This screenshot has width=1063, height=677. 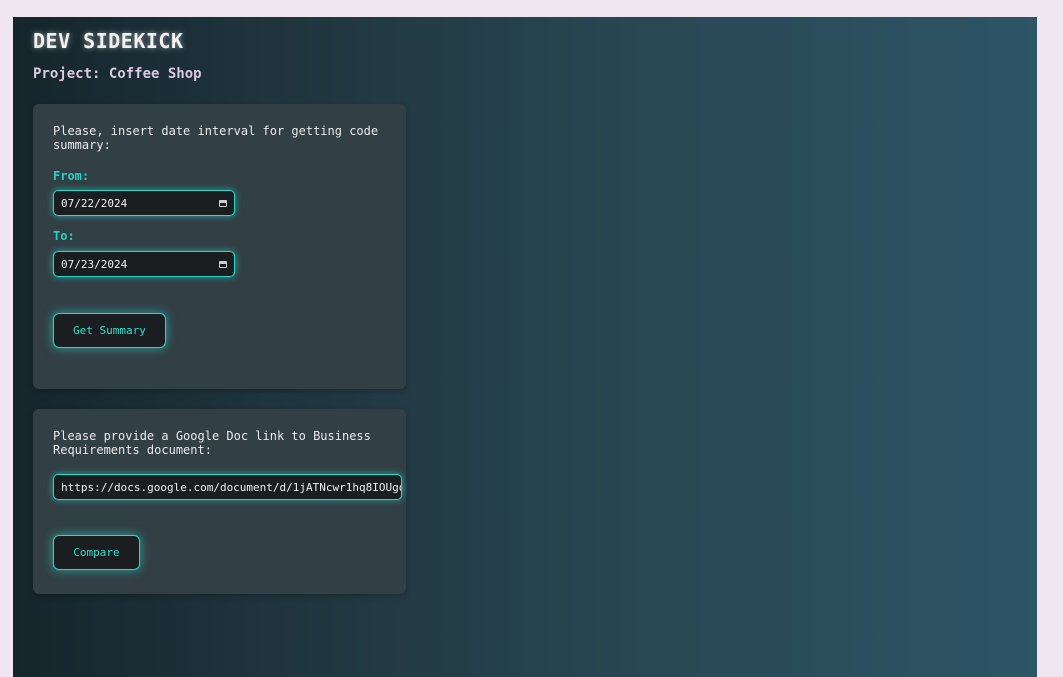 What do you see at coordinates (96, 552) in the screenshot?
I see `compare-button: Compare` at bounding box center [96, 552].